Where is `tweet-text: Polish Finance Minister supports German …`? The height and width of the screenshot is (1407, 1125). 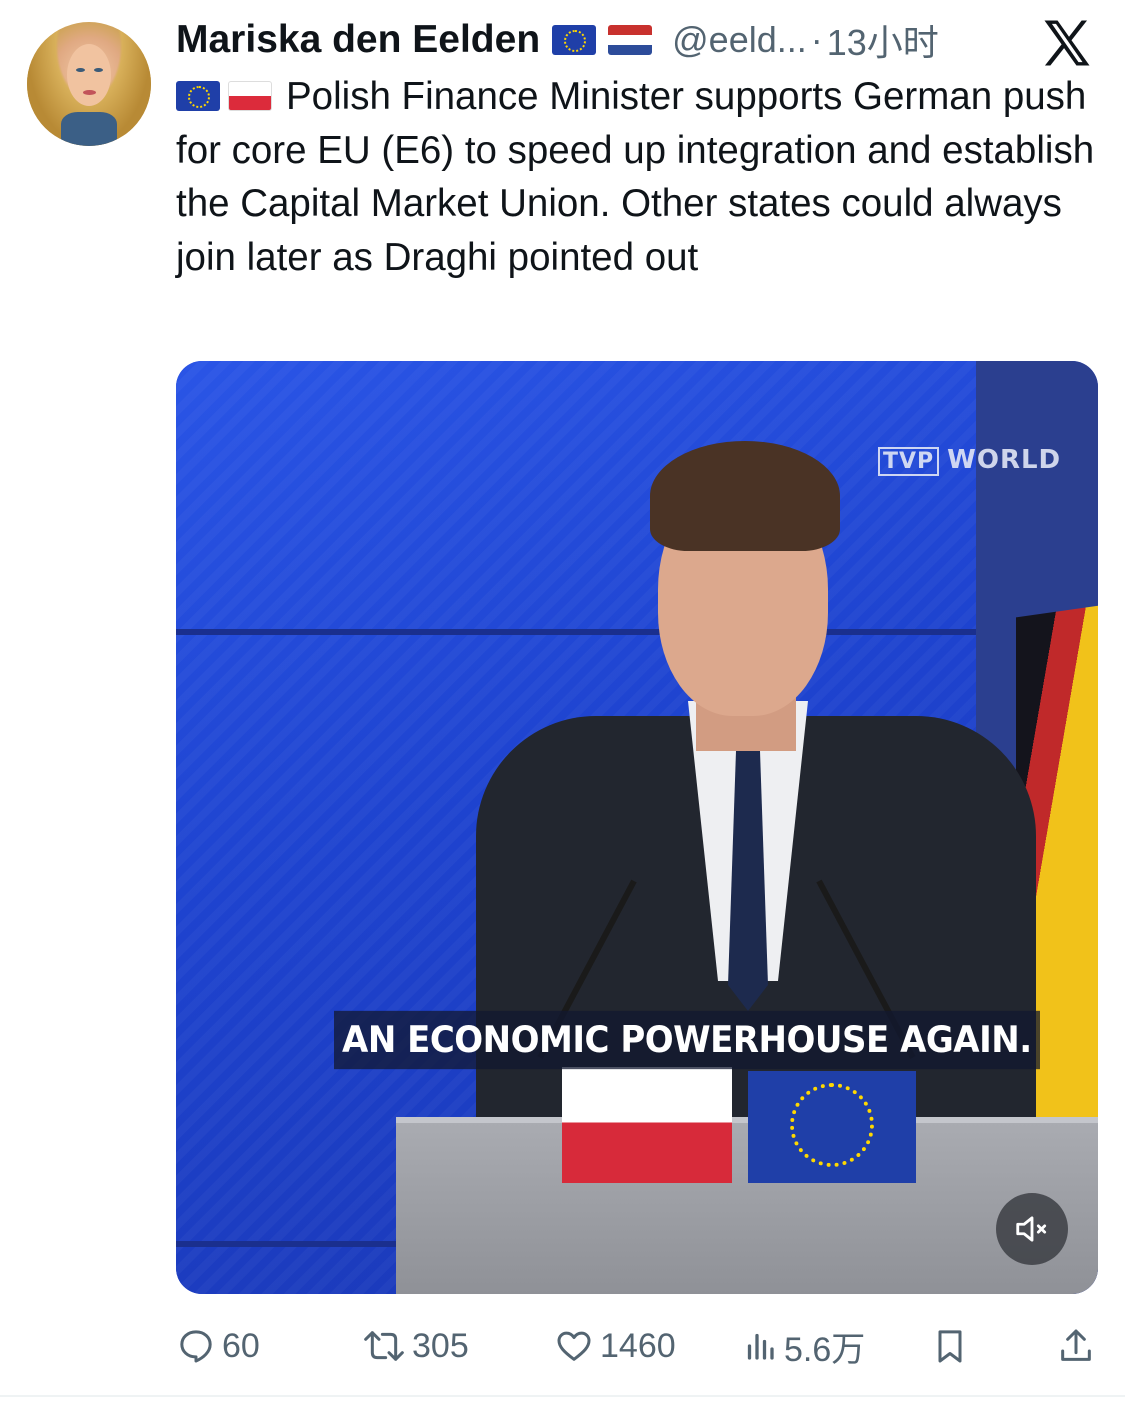
tweet-text: Polish Finance Minister supports German … is located at coordinates (641, 177).